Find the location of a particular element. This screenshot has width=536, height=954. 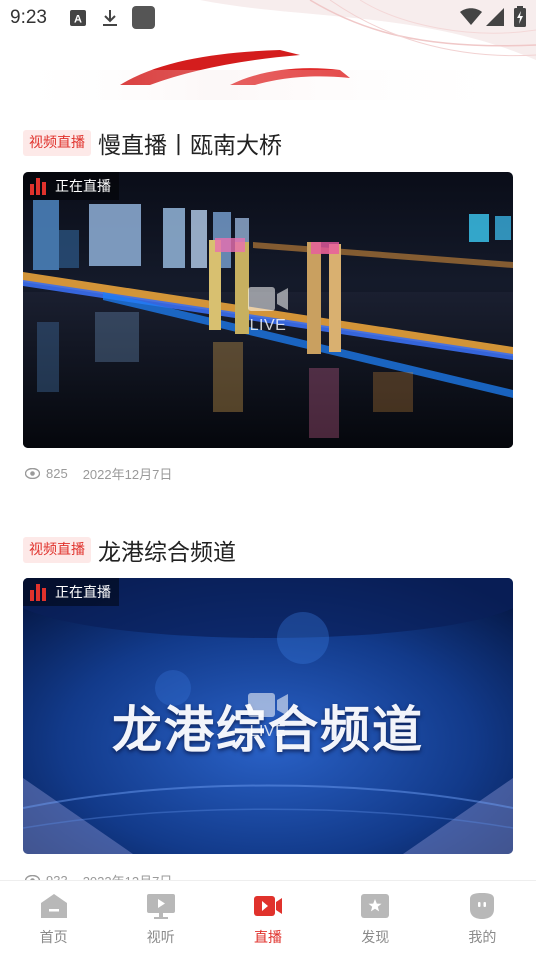

app-square-icon is located at coordinates (143, 19).